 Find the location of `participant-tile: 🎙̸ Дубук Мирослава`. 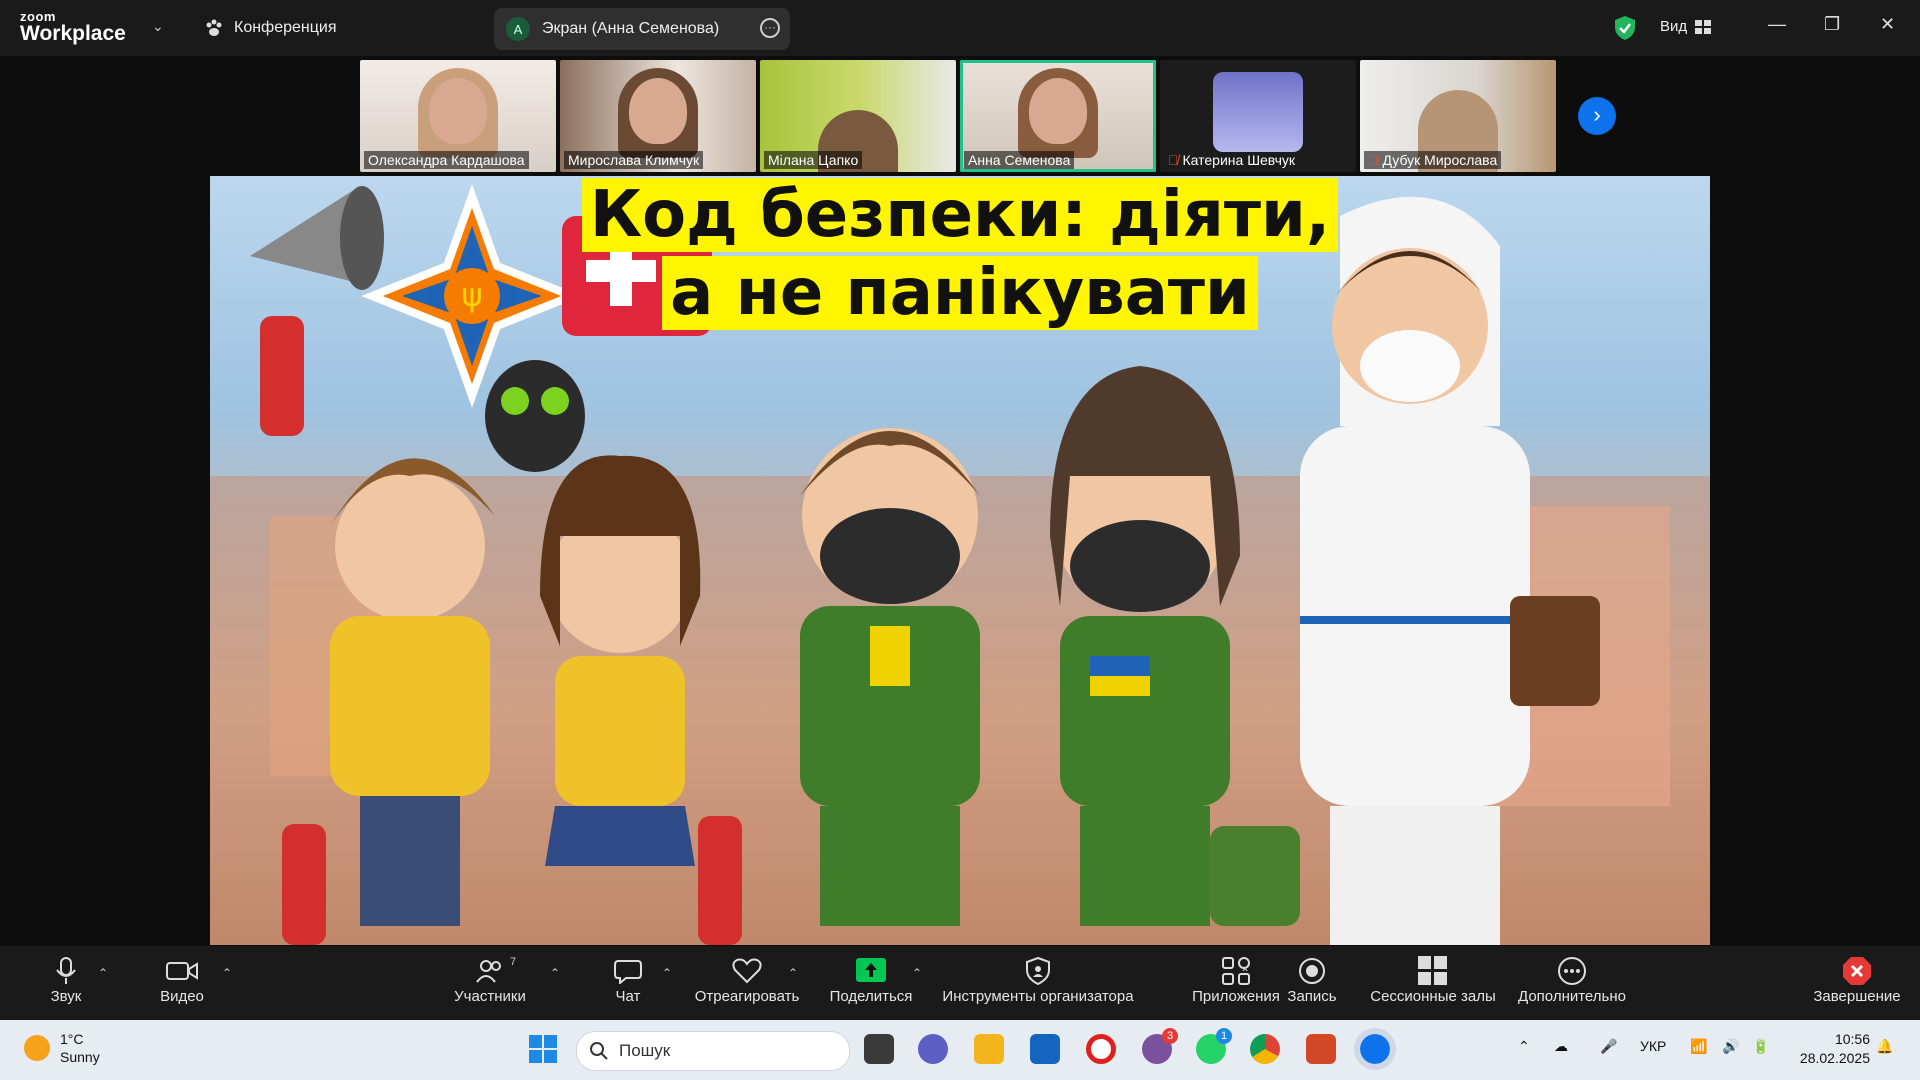

participant-tile: 🎙̸ Дубук Мирослава is located at coordinates (1458, 116).